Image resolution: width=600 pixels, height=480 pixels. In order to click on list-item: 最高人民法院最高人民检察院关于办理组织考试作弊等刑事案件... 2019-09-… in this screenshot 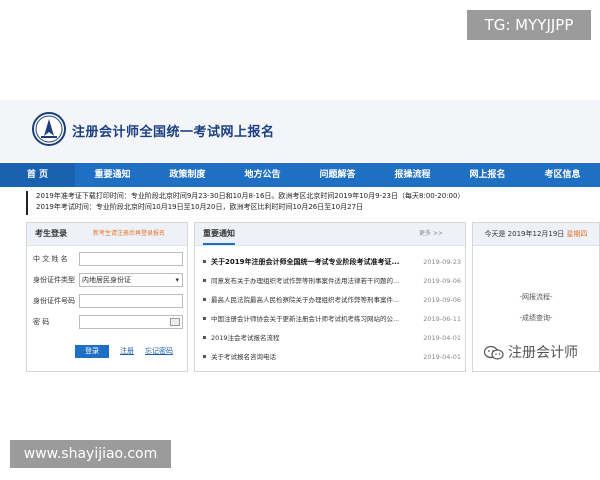, I will do `click(332, 300)`.